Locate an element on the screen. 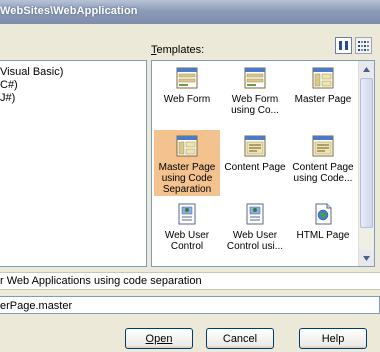 Image resolution: width=380 pixels, height=352 pixels. help-button: Help is located at coordinates (333, 338).